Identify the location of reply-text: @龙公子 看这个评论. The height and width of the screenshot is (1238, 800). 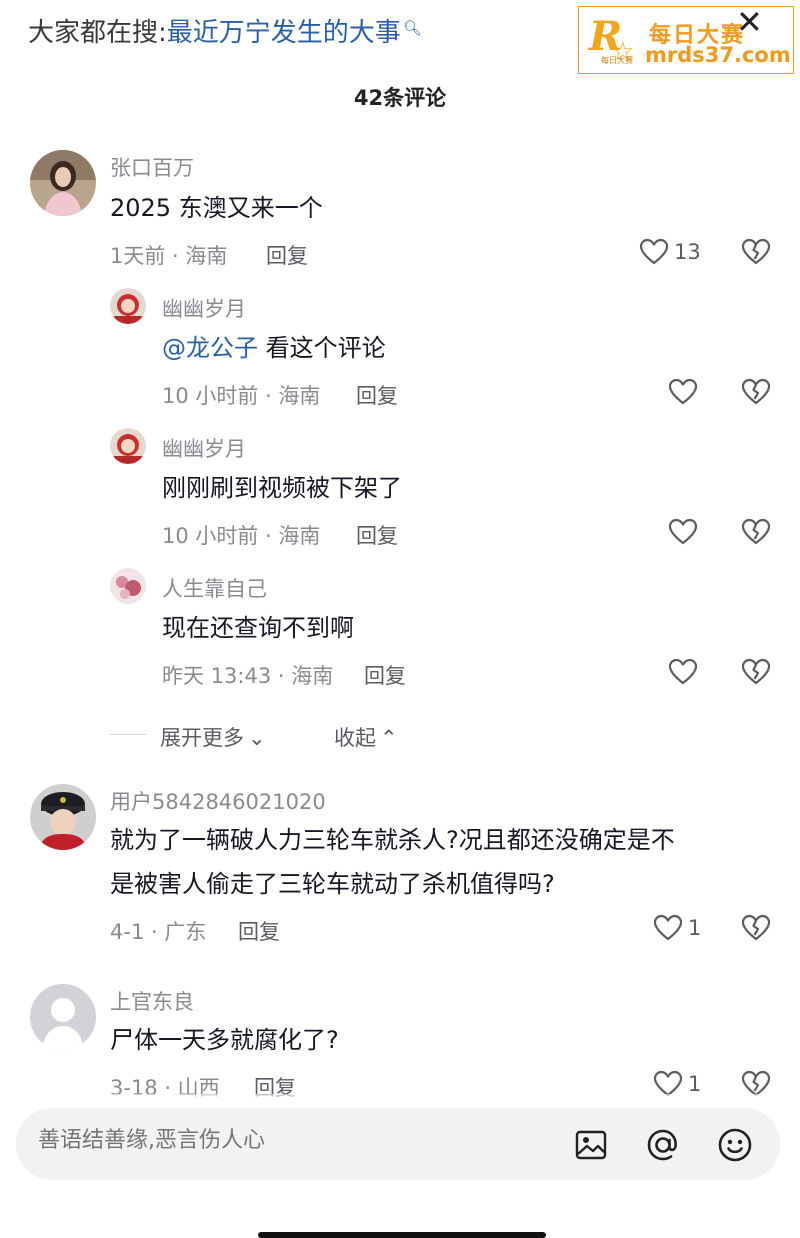
(274, 348).